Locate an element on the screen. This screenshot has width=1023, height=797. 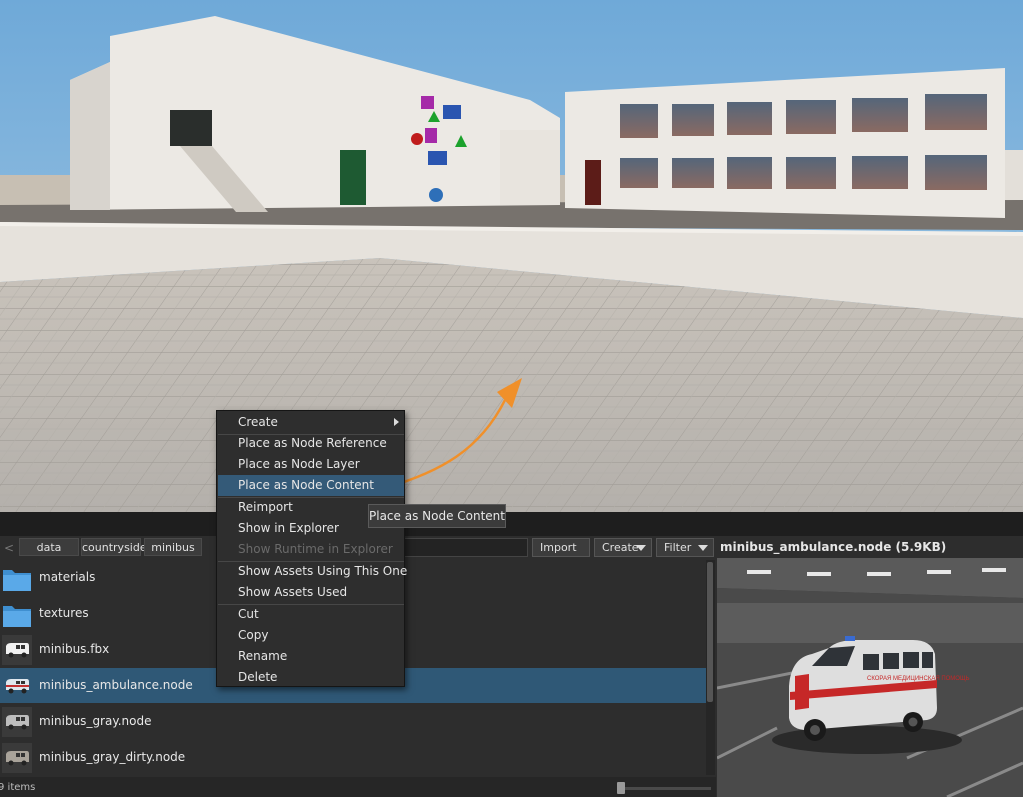
menu-item-rename: Rename is located at coordinates (311, 656).